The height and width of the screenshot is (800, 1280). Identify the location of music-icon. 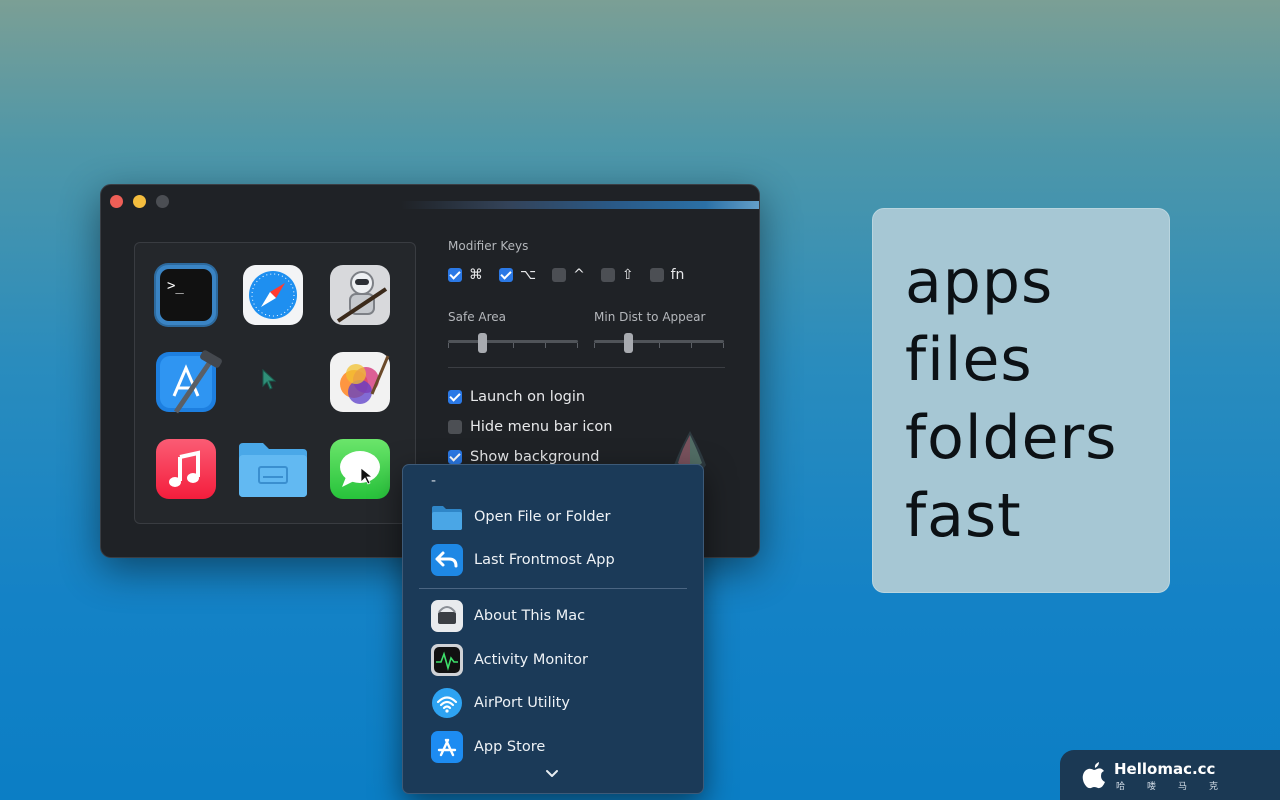
(186, 469).